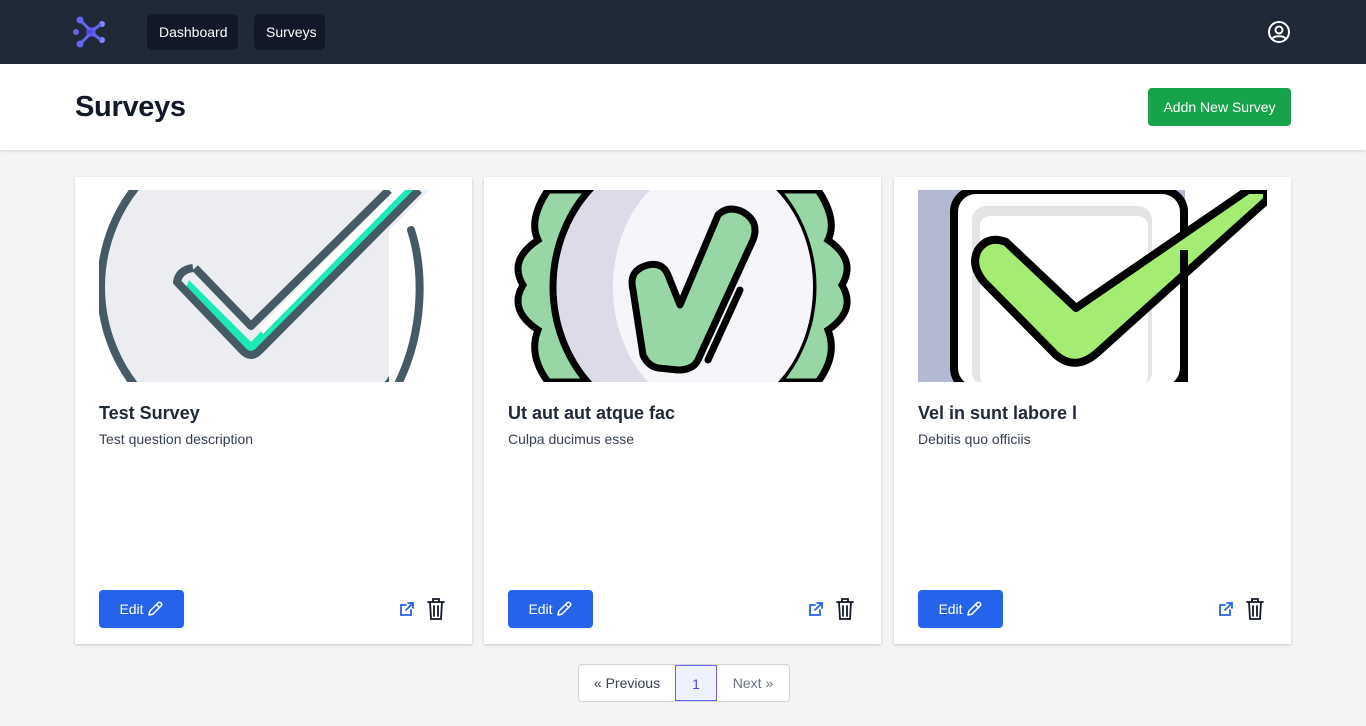 This screenshot has height=726, width=1366. I want to click on card-description: Culpa ducimus esse, so click(571, 439).